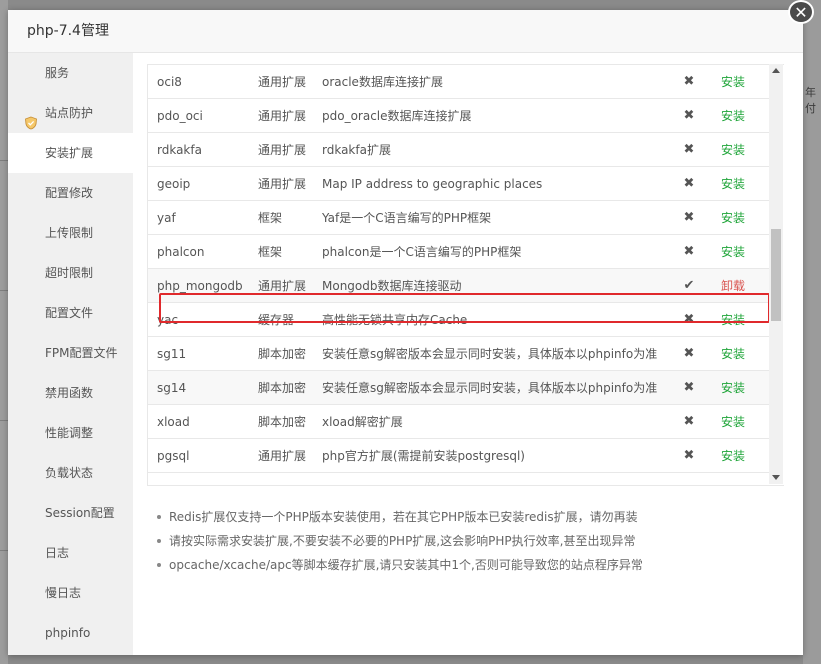 Image resolution: width=821 pixels, height=664 pixels. I want to click on uninstall-button: 卸载, so click(733, 286).